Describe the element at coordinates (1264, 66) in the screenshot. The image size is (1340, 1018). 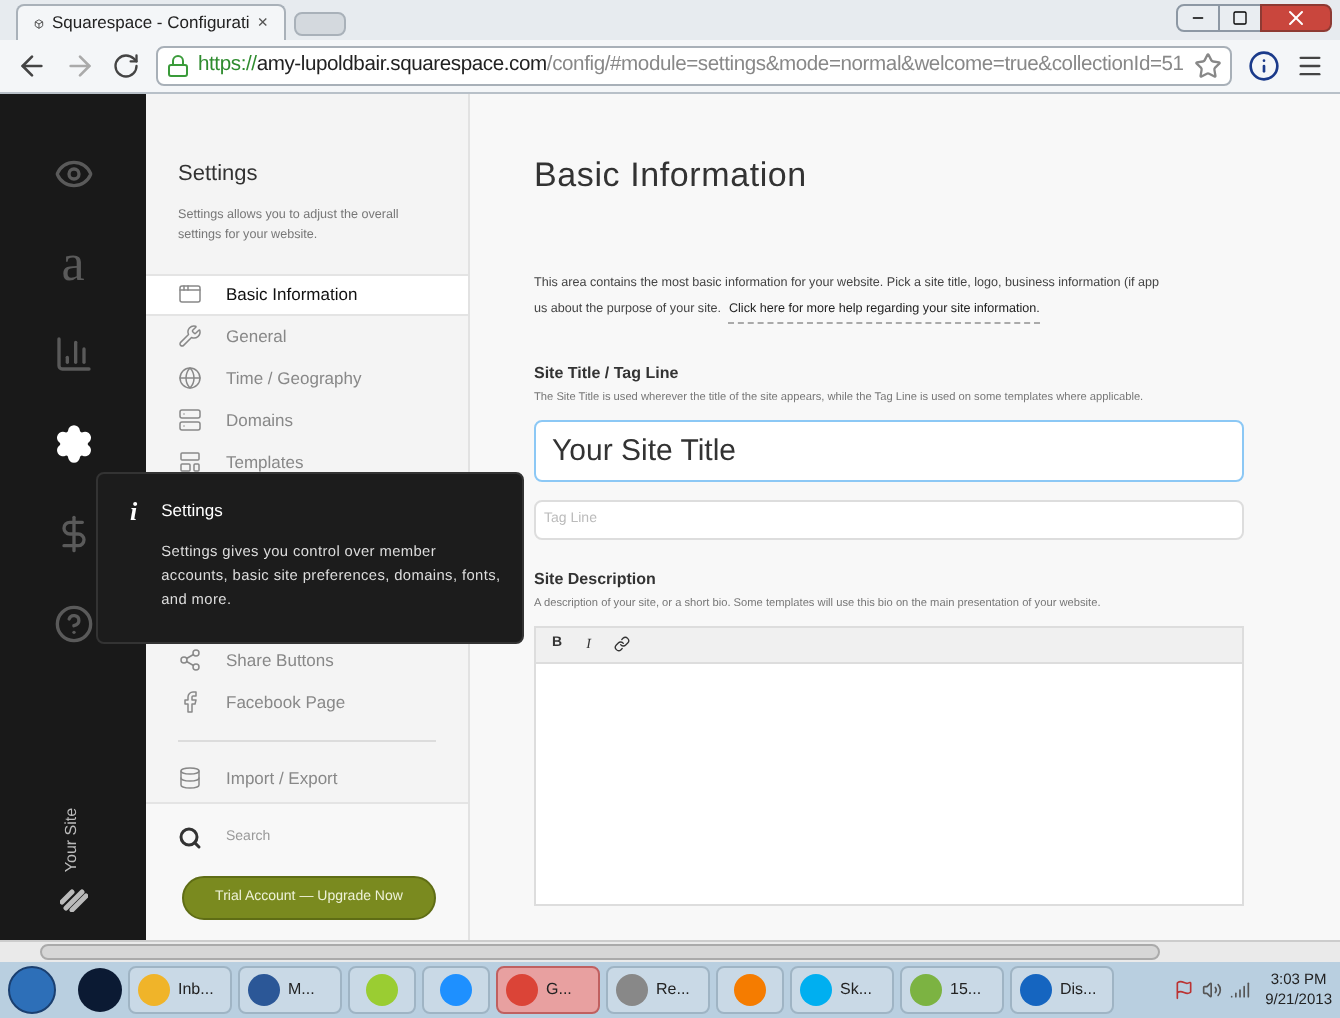
I see `extension-icon` at that location.